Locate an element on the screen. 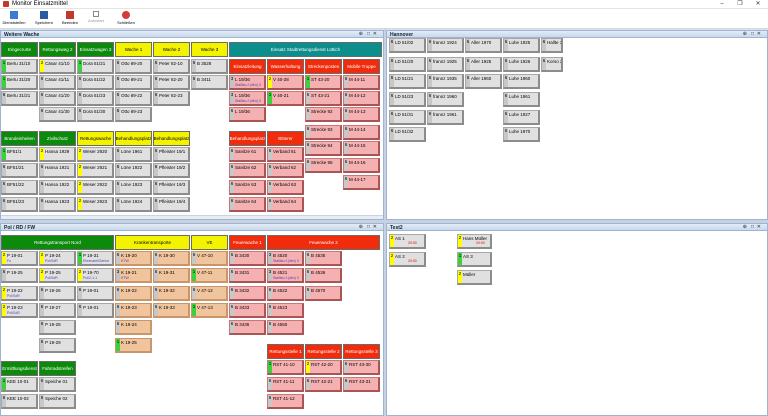  unit-cell: 6 LD 51/21 is located at coordinates (407, 81).